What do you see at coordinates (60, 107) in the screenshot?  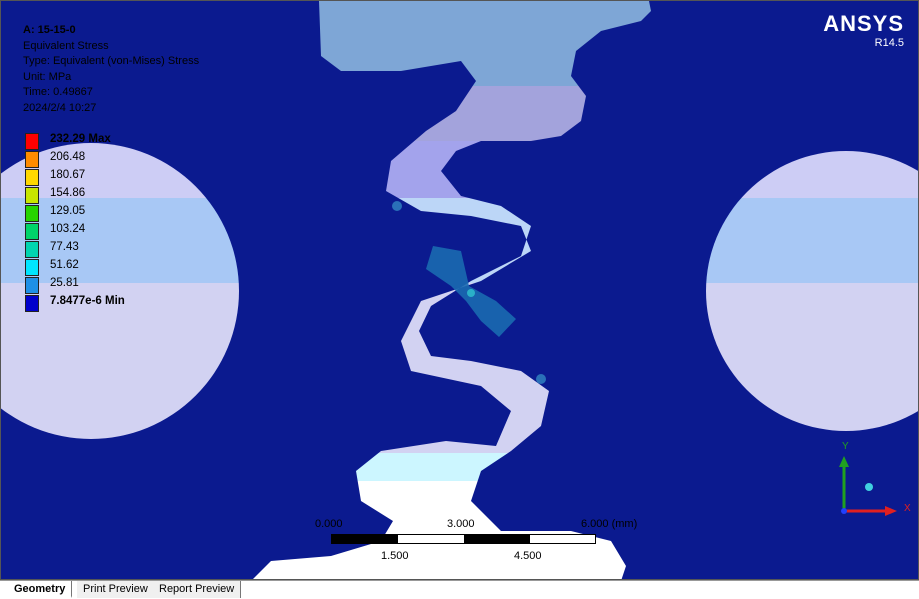 I see `result-date: 2024/2/4 10:27` at bounding box center [60, 107].